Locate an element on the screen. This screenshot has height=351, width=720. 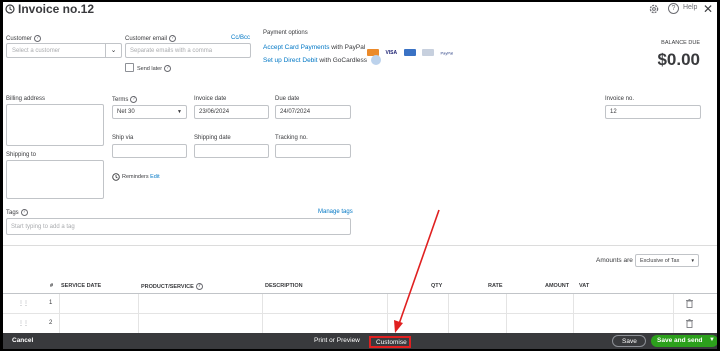
save-and-send-button: Save and send ▼ is located at coordinates (684, 341).